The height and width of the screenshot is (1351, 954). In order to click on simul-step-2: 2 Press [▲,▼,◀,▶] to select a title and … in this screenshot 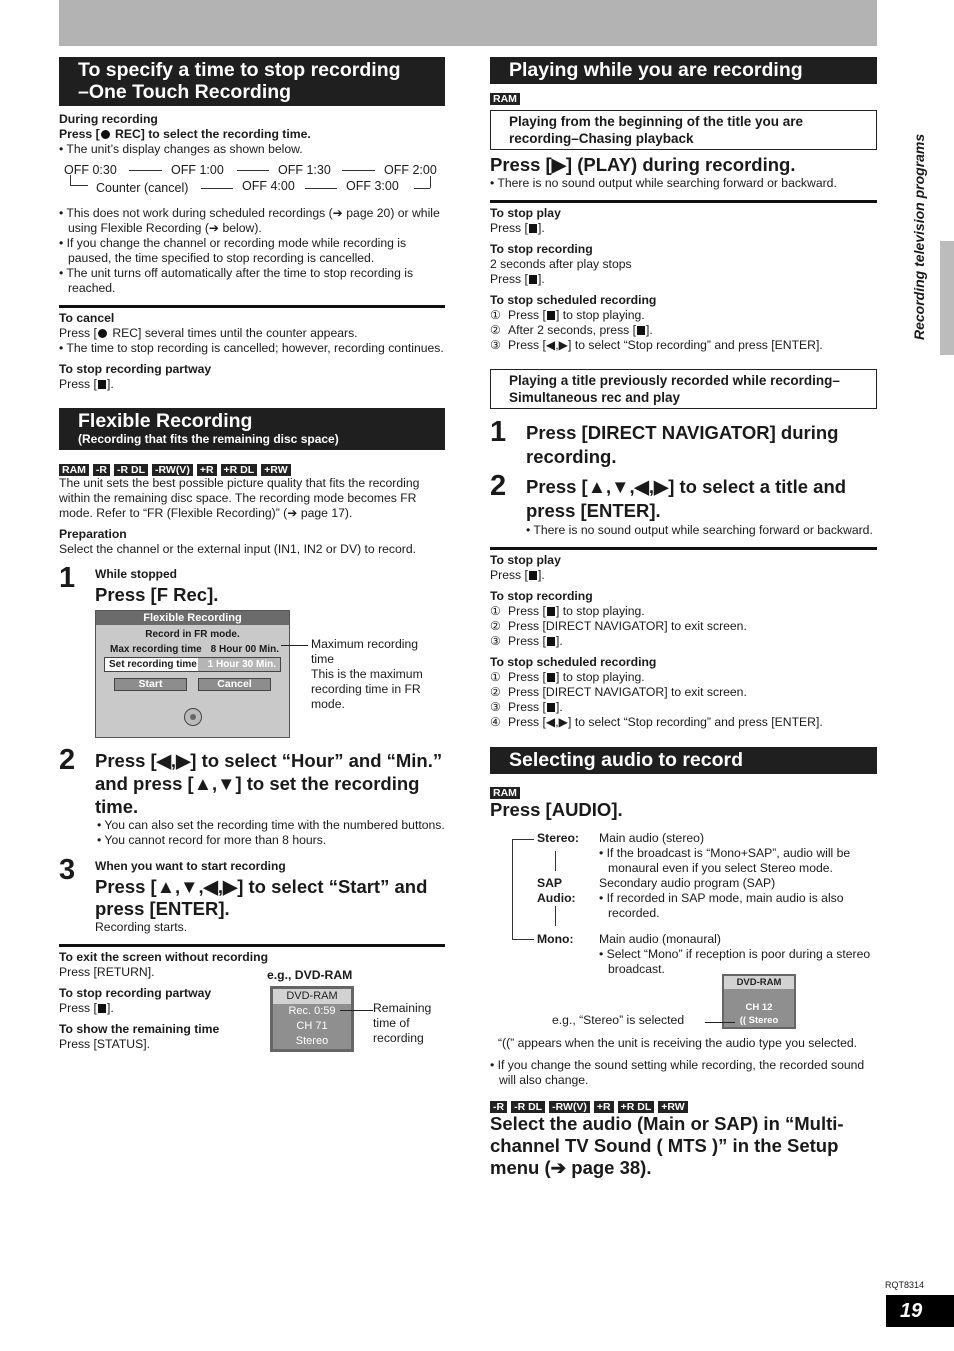, I will do `click(681, 503)`.